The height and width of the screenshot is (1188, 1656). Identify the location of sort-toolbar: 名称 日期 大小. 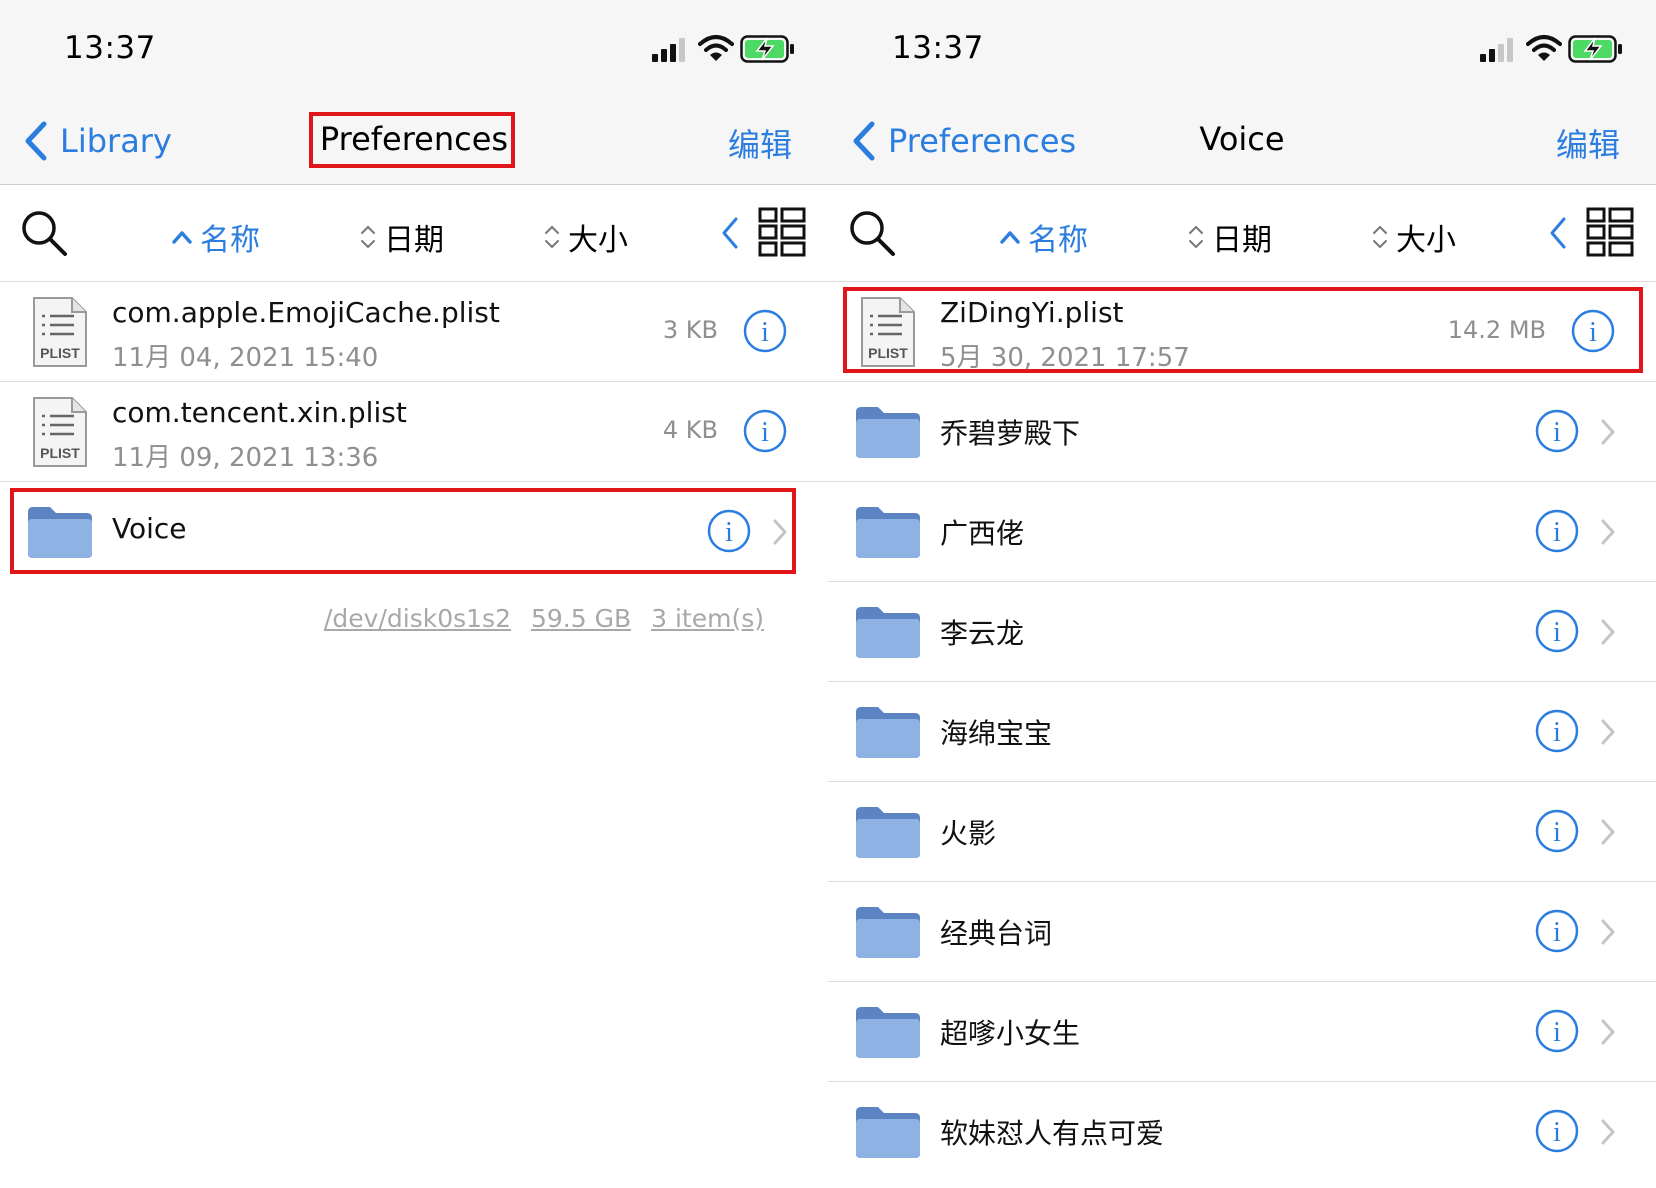
(1242, 233).